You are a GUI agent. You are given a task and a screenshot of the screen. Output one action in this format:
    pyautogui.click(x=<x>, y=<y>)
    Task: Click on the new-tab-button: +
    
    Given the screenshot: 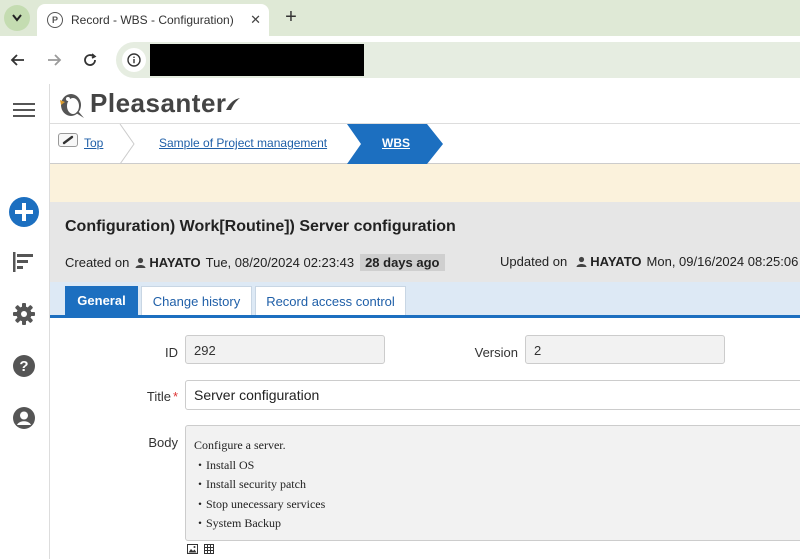 What is the action you would take?
    pyautogui.click(x=291, y=17)
    